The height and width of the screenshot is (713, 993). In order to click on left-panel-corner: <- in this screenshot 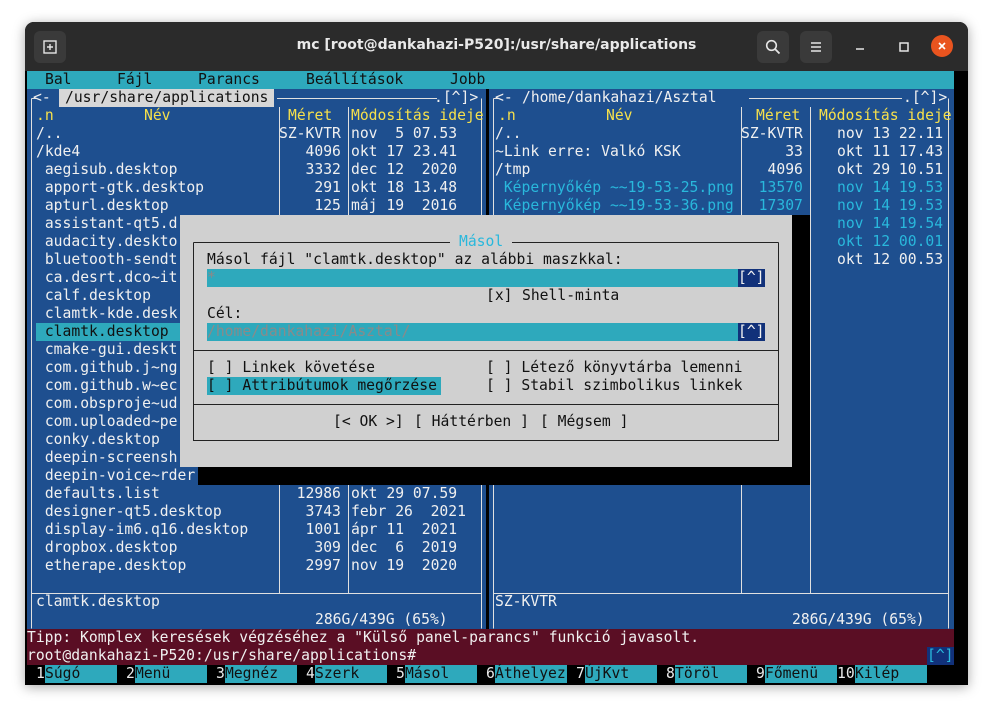, I will do `click(42, 98)`.